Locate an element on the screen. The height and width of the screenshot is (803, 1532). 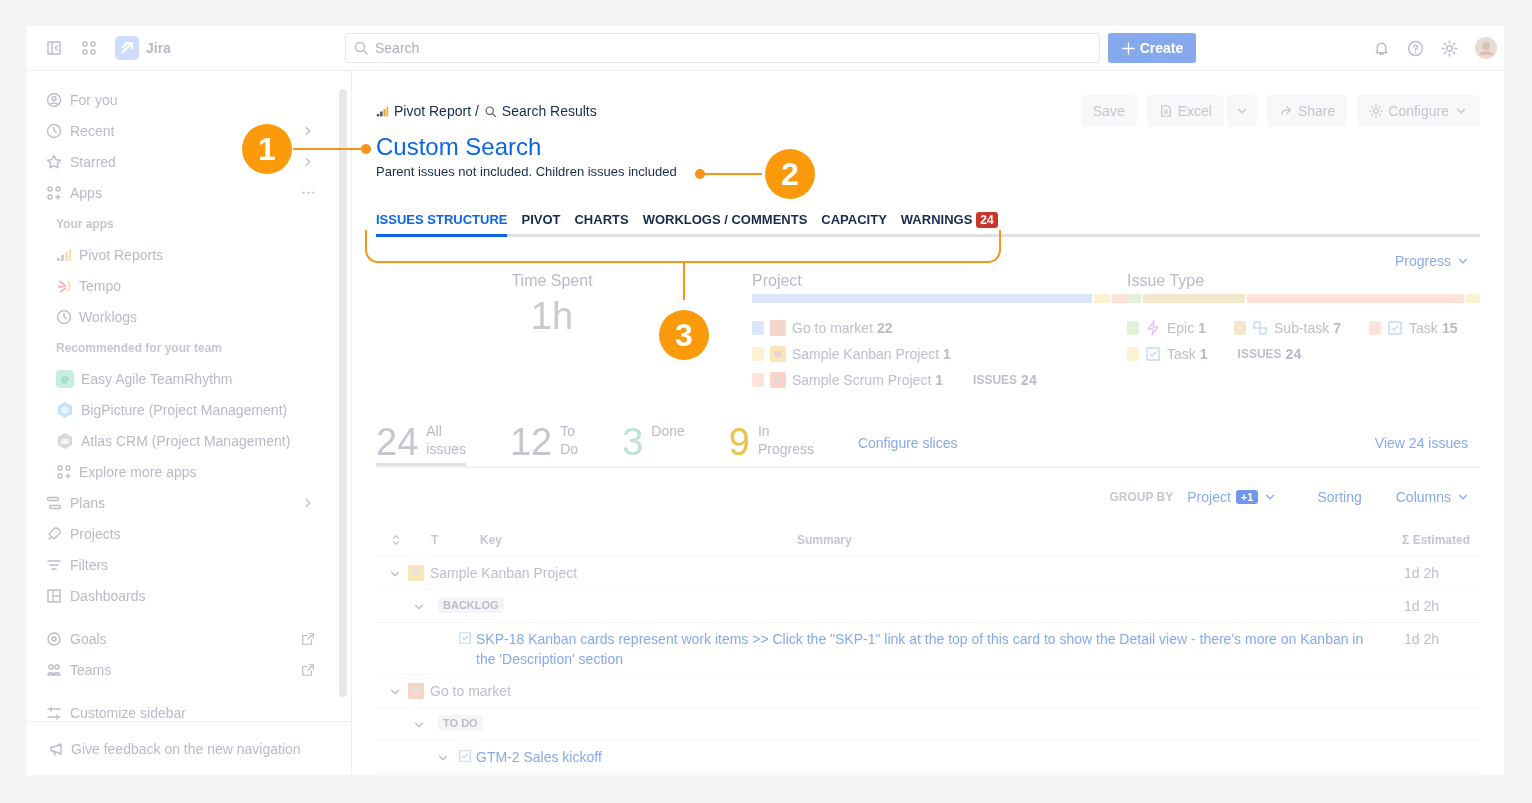
tab: WORKLOGS / COMMENTS is located at coordinates (725, 223).